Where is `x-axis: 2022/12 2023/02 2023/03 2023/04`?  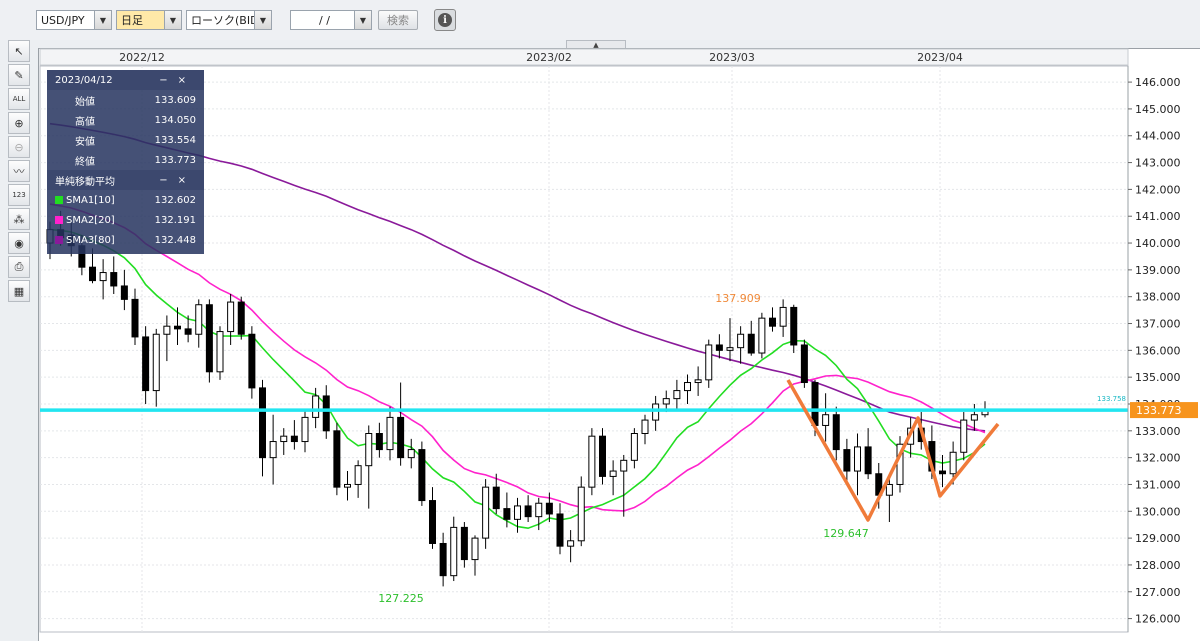
x-axis: 2022/12 2023/02 2023/03 2023/04 is located at coordinates (584, 57).